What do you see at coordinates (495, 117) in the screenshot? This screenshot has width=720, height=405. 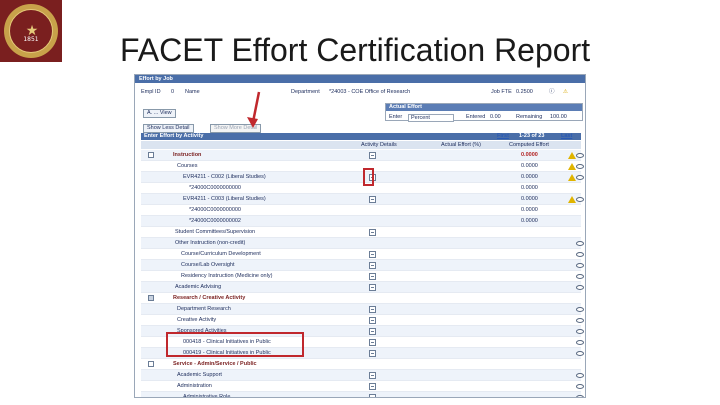 I see `entered-value: 0.00` at bounding box center [495, 117].